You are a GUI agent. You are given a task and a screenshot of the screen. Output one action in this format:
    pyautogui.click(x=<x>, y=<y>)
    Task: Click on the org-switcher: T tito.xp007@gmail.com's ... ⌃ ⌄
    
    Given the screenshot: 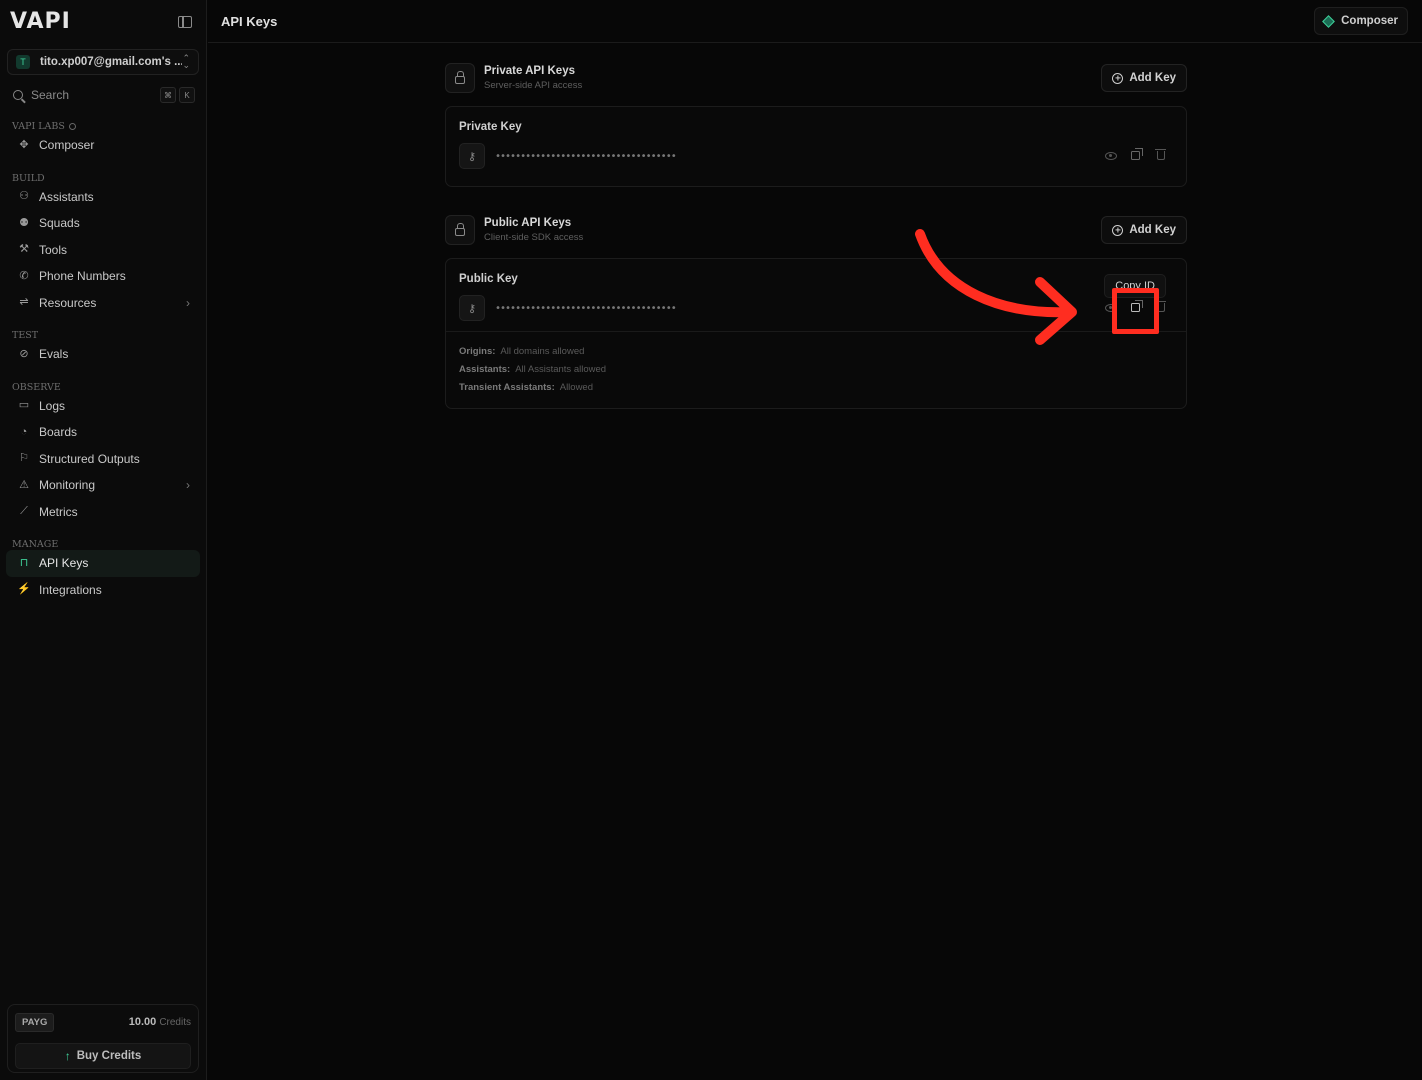 What is the action you would take?
    pyautogui.click(x=103, y=62)
    